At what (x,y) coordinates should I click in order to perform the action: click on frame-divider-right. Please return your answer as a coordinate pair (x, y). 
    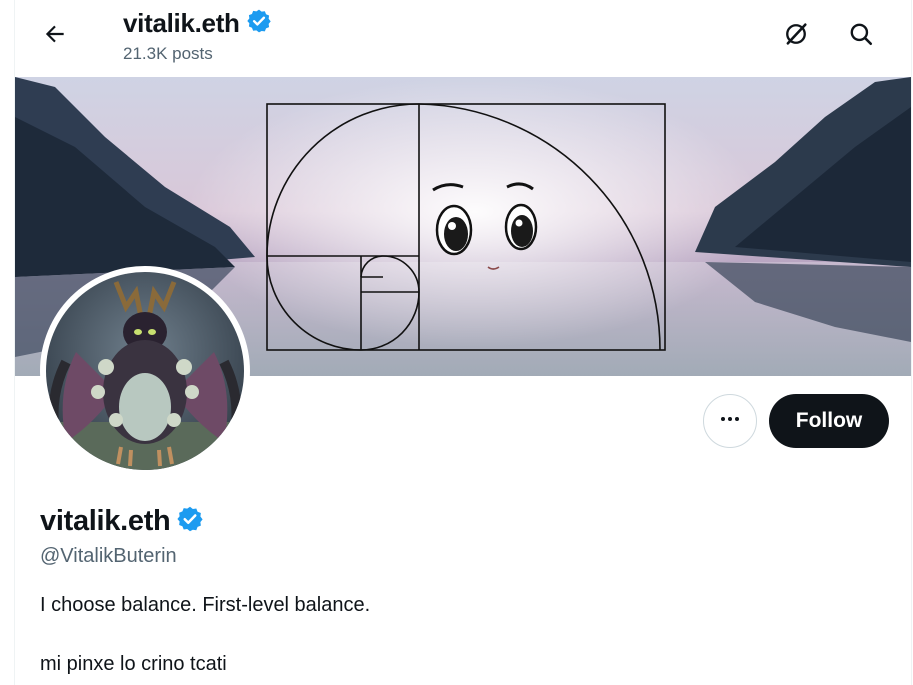
    Looking at the image, I should click on (911, 342).